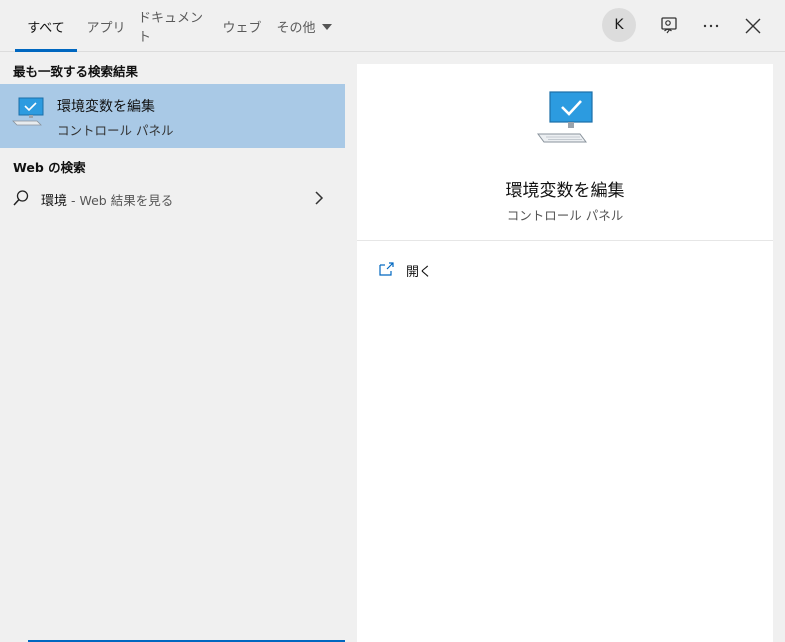 This screenshot has height=642, width=785. I want to click on tab-all: すべて, so click(46, 26).